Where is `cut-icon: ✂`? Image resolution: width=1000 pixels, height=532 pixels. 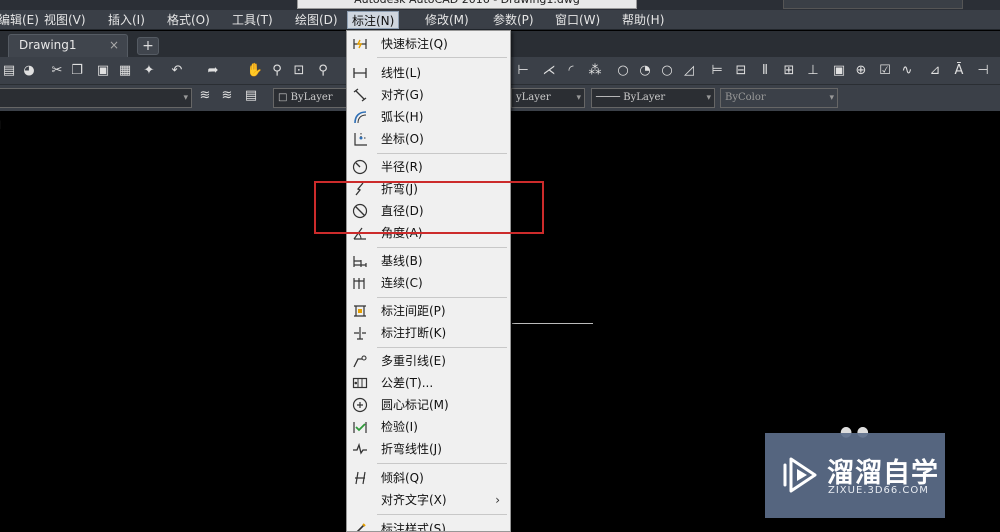
cut-icon: ✂ is located at coordinates (57, 71).